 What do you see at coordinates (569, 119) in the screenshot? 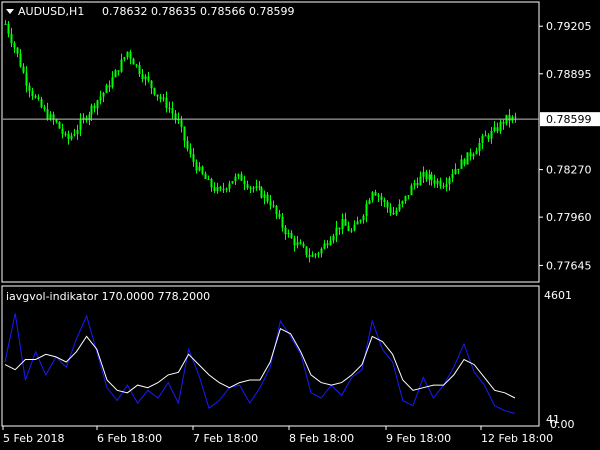
I see `current-price-badge-label: 0.78599` at bounding box center [569, 119].